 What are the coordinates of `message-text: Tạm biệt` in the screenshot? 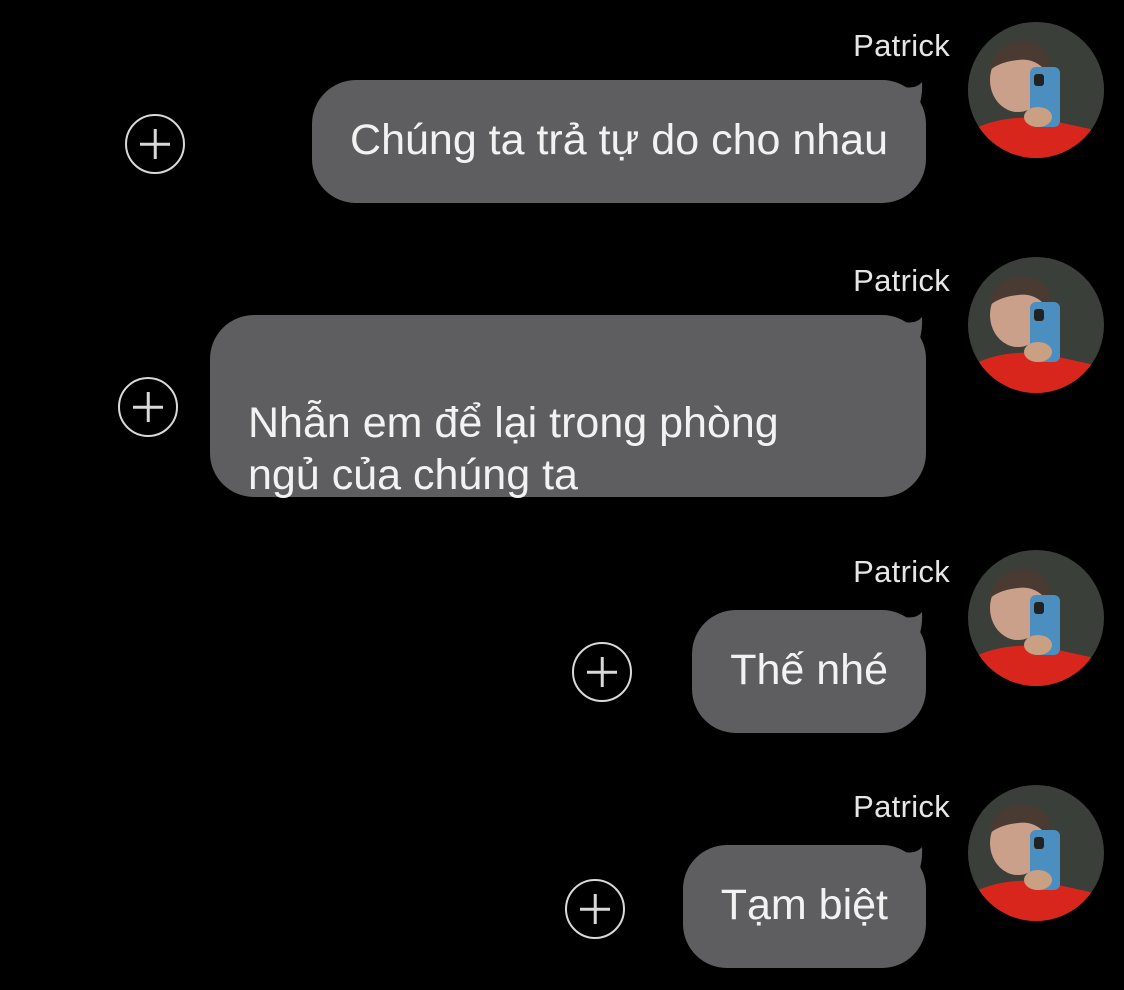 It's located at (804, 905).